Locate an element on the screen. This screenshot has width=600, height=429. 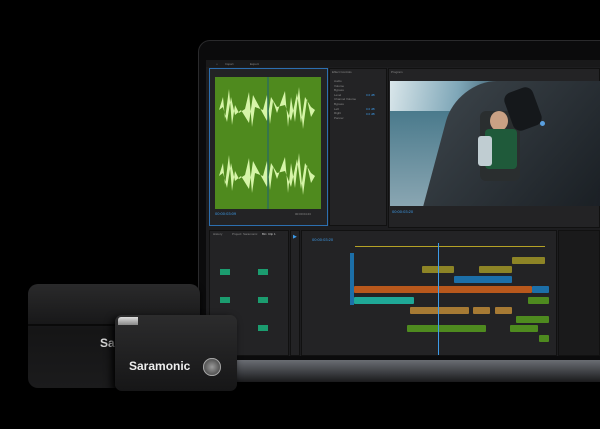
right-value: 0.0 dB is located at coordinates (370, 114).